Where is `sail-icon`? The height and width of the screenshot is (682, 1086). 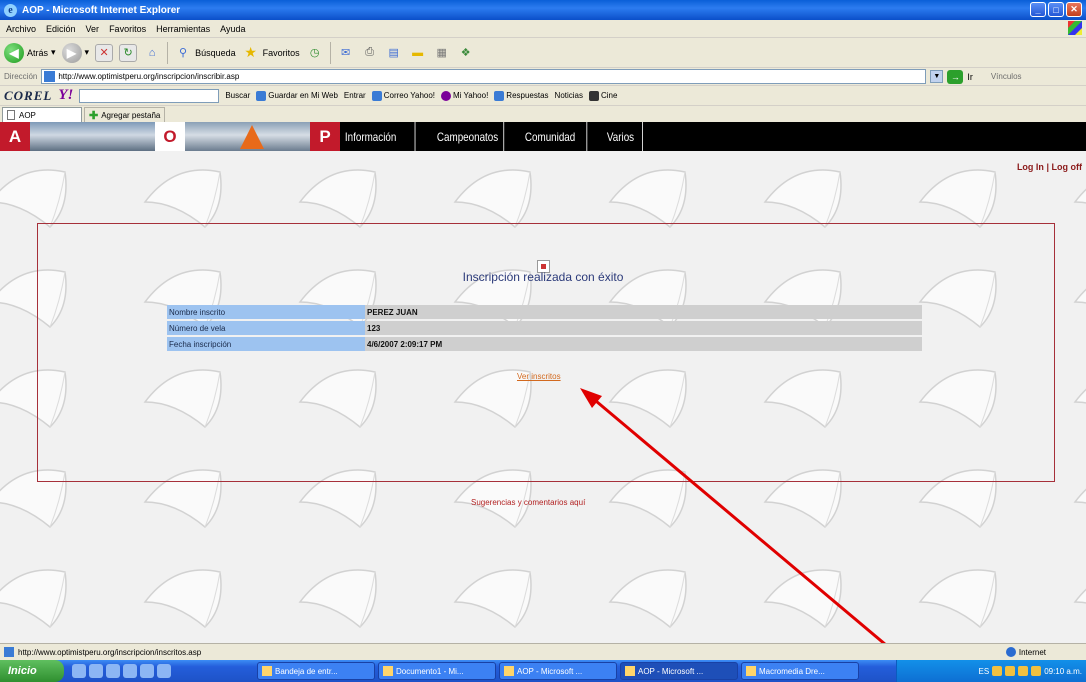
sail-icon is located at coordinates (252, 137).